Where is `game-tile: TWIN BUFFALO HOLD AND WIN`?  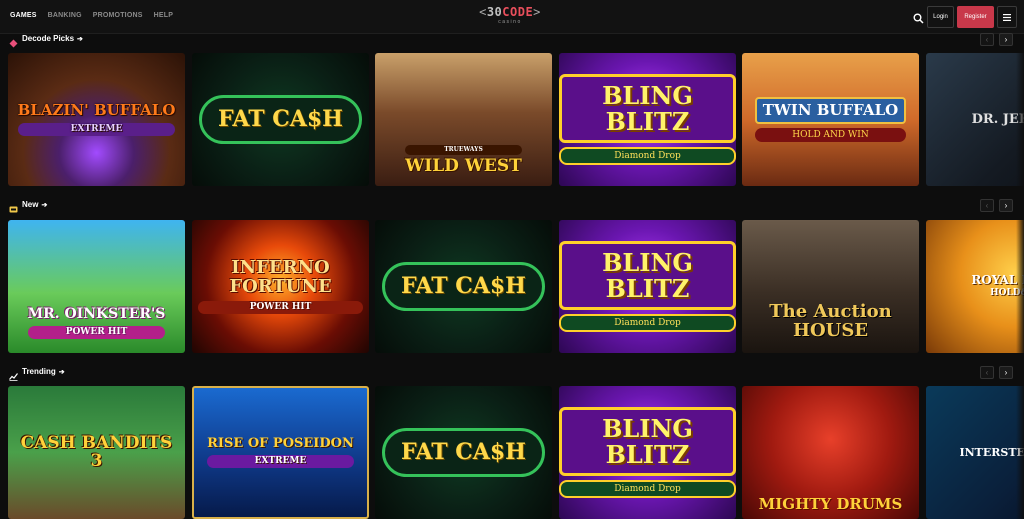 game-tile: TWIN BUFFALO HOLD AND WIN is located at coordinates (830, 119).